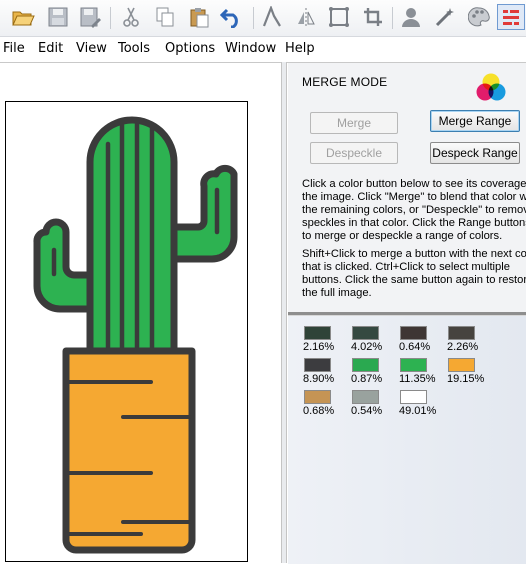 The height and width of the screenshot is (564, 526). I want to click on swatch-percent: 49.01%, so click(418, 411).